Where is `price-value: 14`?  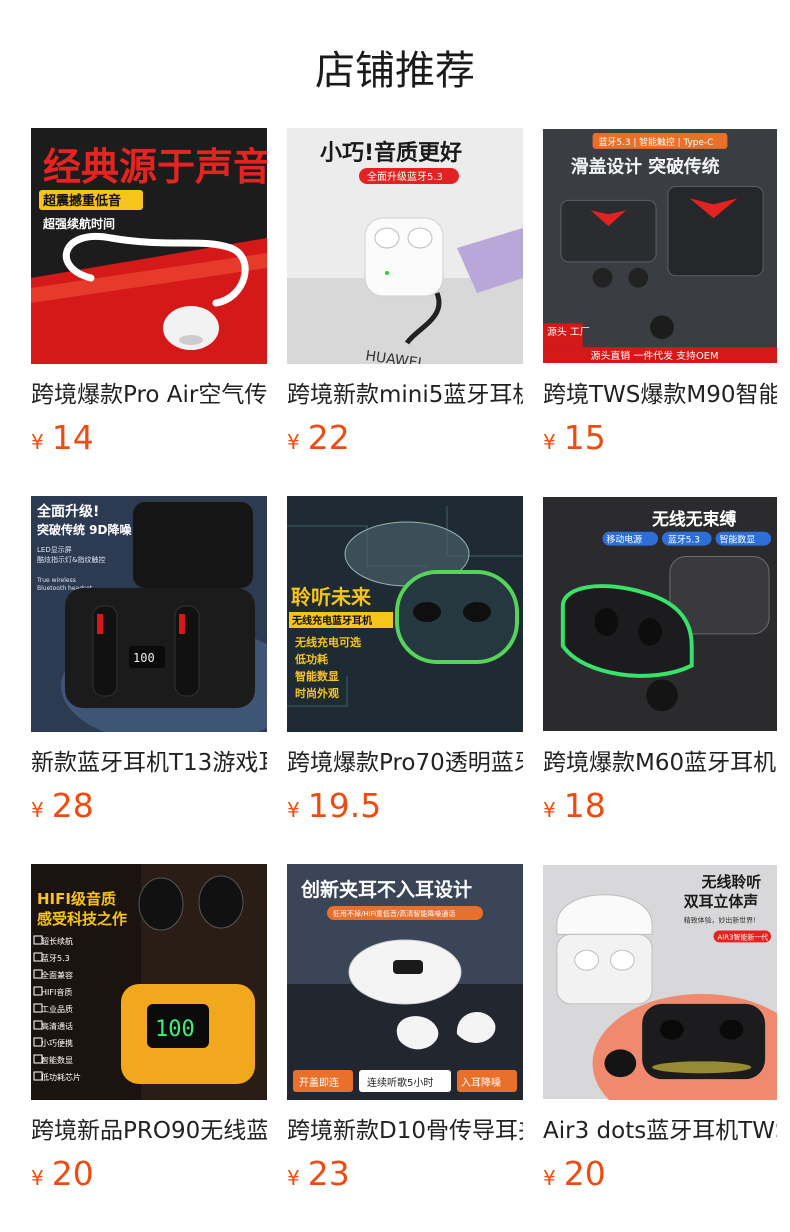 price-value: 14 is located at coordinates (72, 437).